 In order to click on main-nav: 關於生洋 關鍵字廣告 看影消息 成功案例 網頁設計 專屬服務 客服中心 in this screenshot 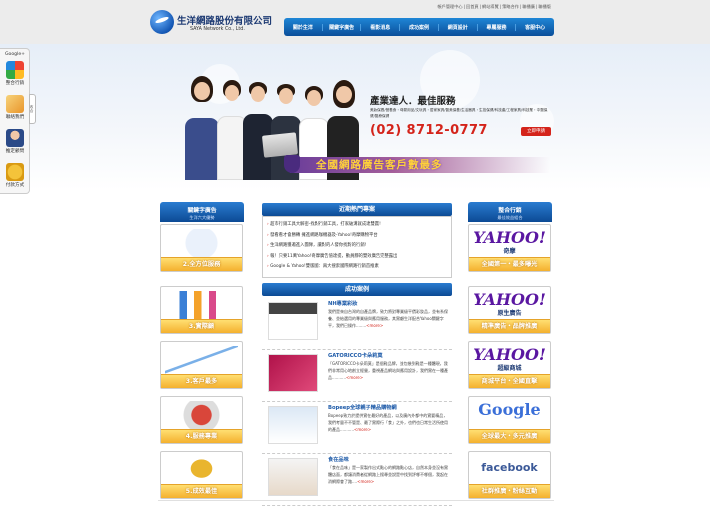, I will do `click(419, 27)`.